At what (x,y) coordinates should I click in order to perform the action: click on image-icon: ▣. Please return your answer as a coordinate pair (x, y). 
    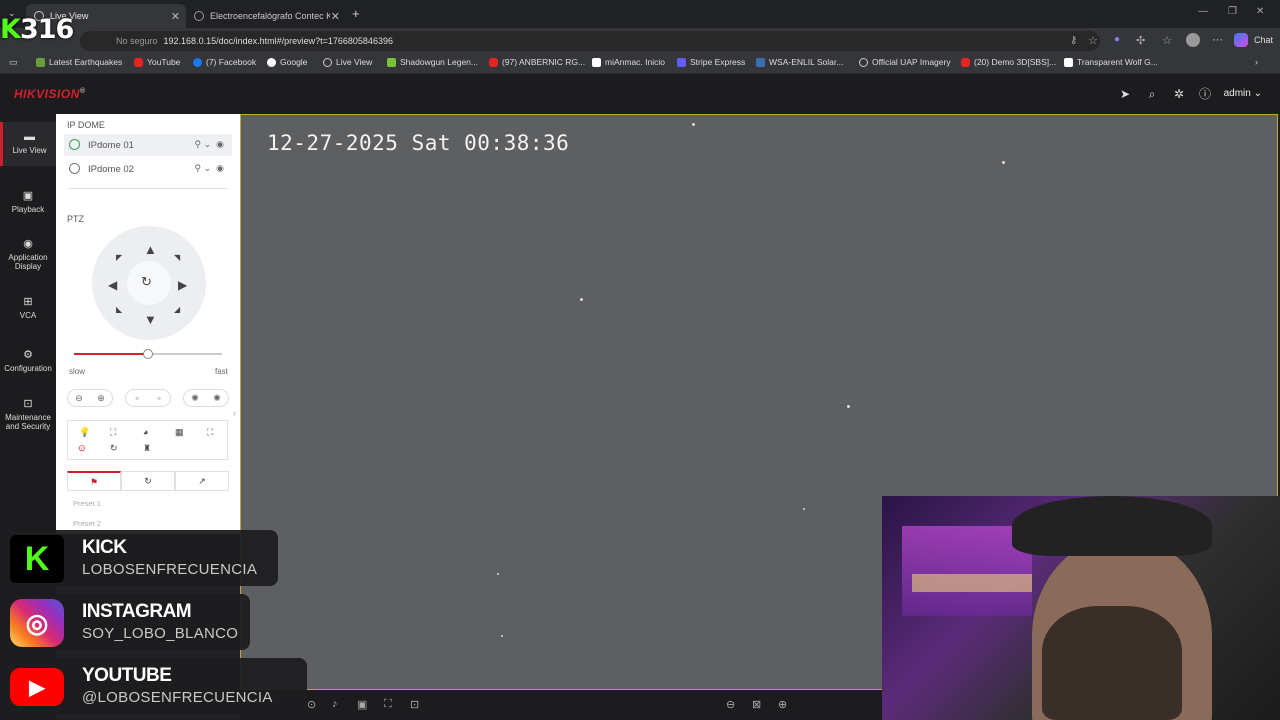
    Looking at the image, I should click on (362, 704).